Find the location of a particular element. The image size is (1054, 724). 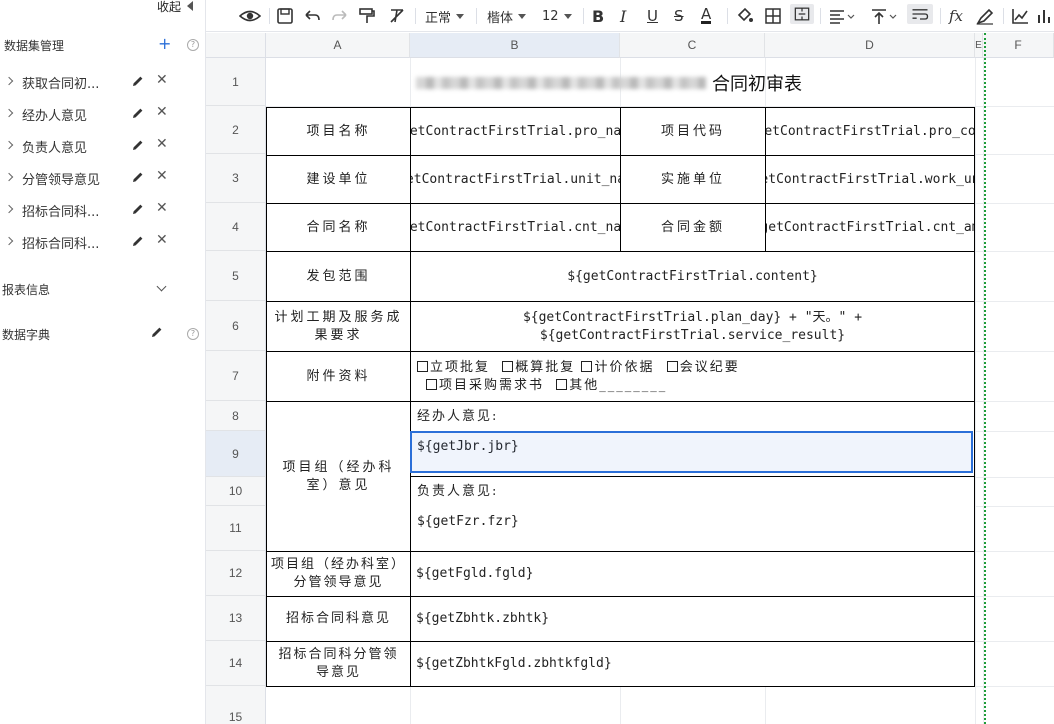

font-select: 楷体 is located at coordinates (507, 16).